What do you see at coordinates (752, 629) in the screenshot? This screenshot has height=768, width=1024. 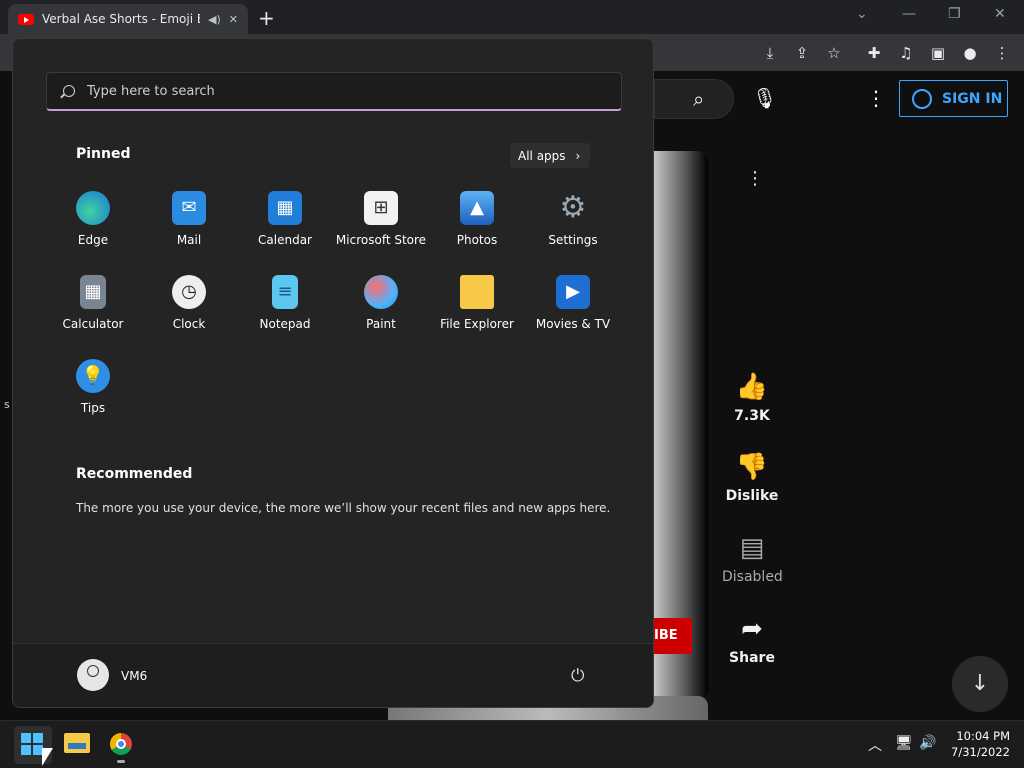 I see `share-arrow-icon: ➦` at bounding box center [752, 629].